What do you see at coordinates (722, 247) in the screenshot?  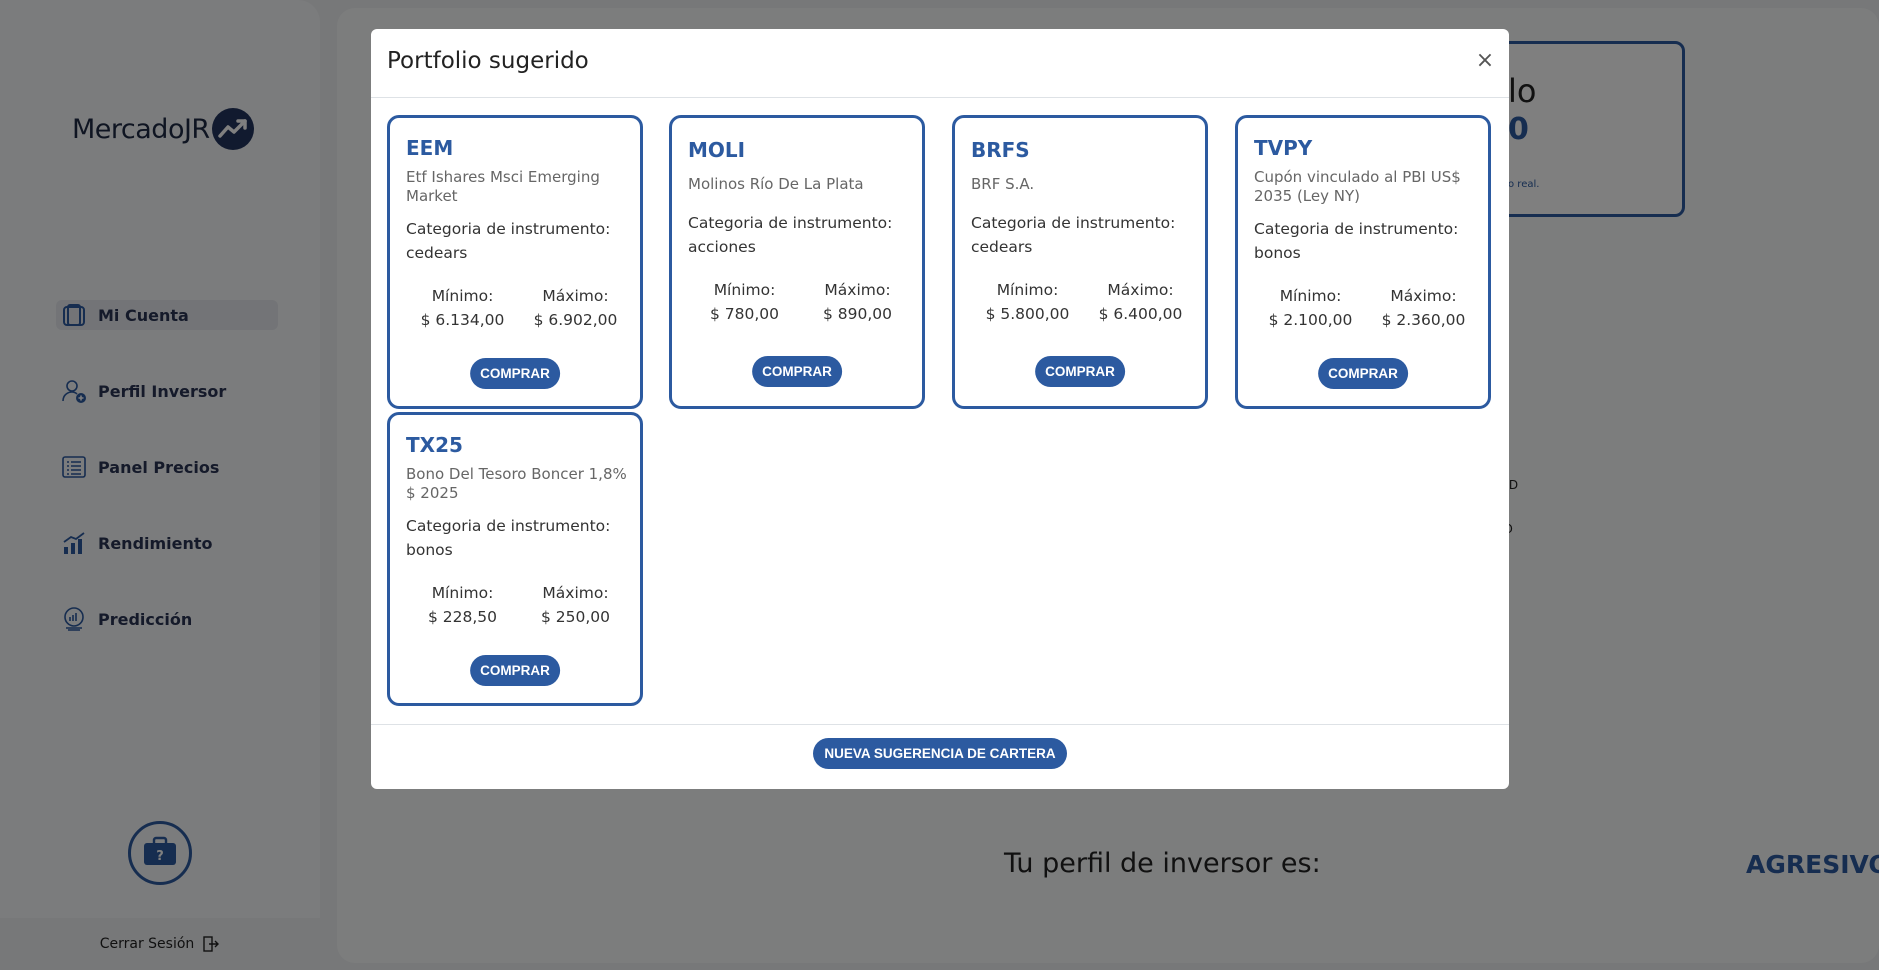 I see `category-value: acciones` at bounding box center [722, 247].